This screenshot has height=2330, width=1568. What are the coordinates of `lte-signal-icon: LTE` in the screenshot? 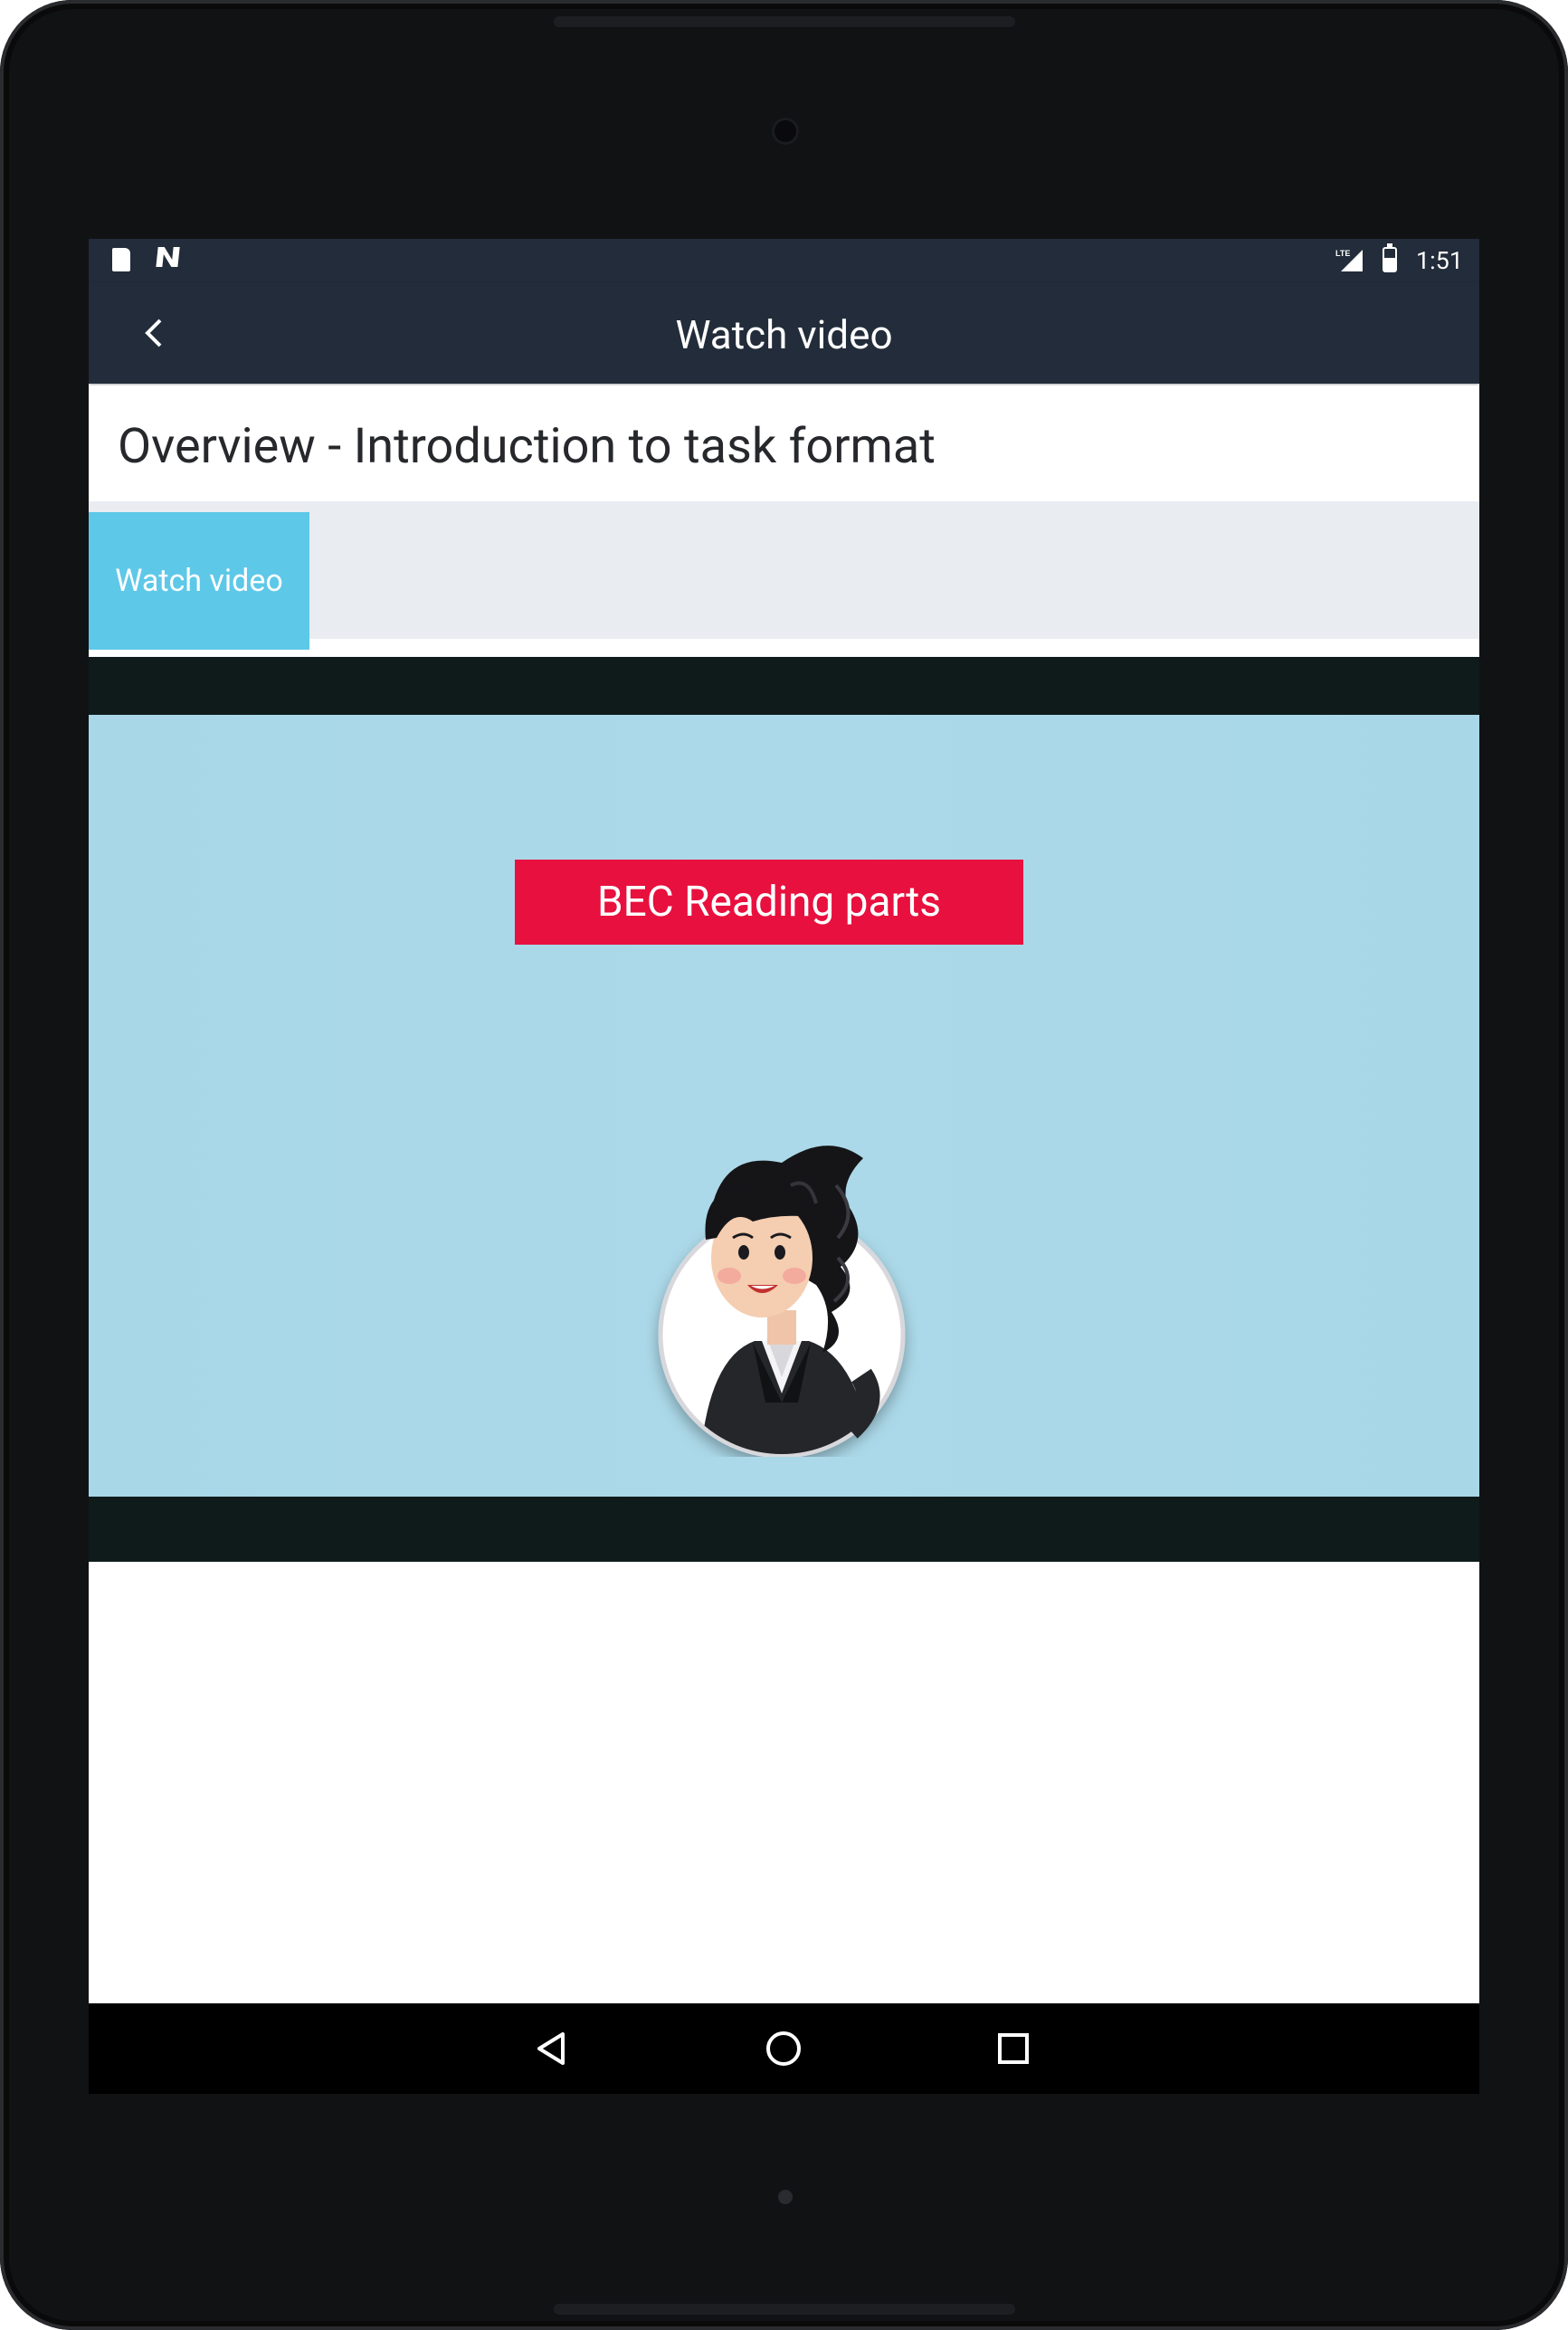 It's located at (1349, 260).